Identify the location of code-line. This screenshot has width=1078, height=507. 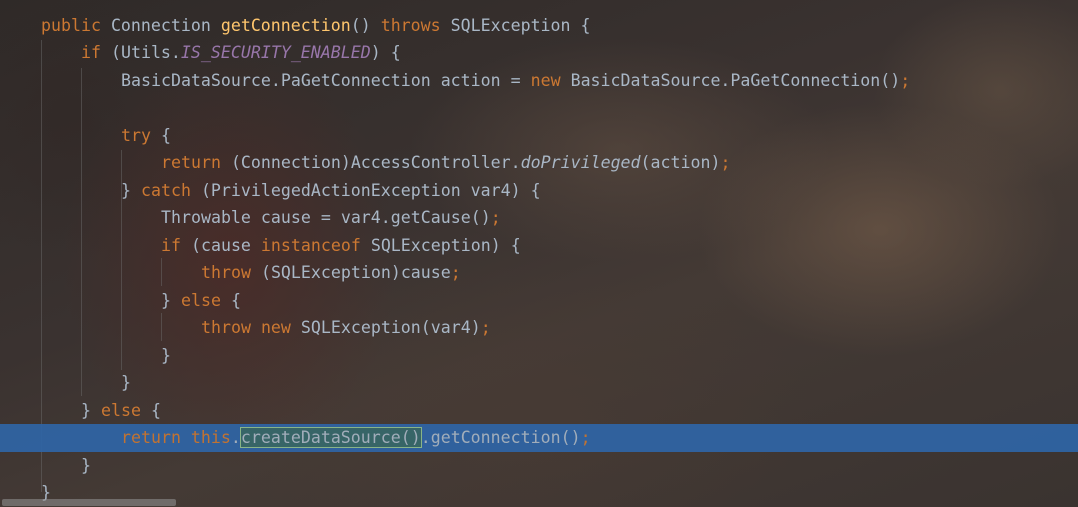
(539, 108).